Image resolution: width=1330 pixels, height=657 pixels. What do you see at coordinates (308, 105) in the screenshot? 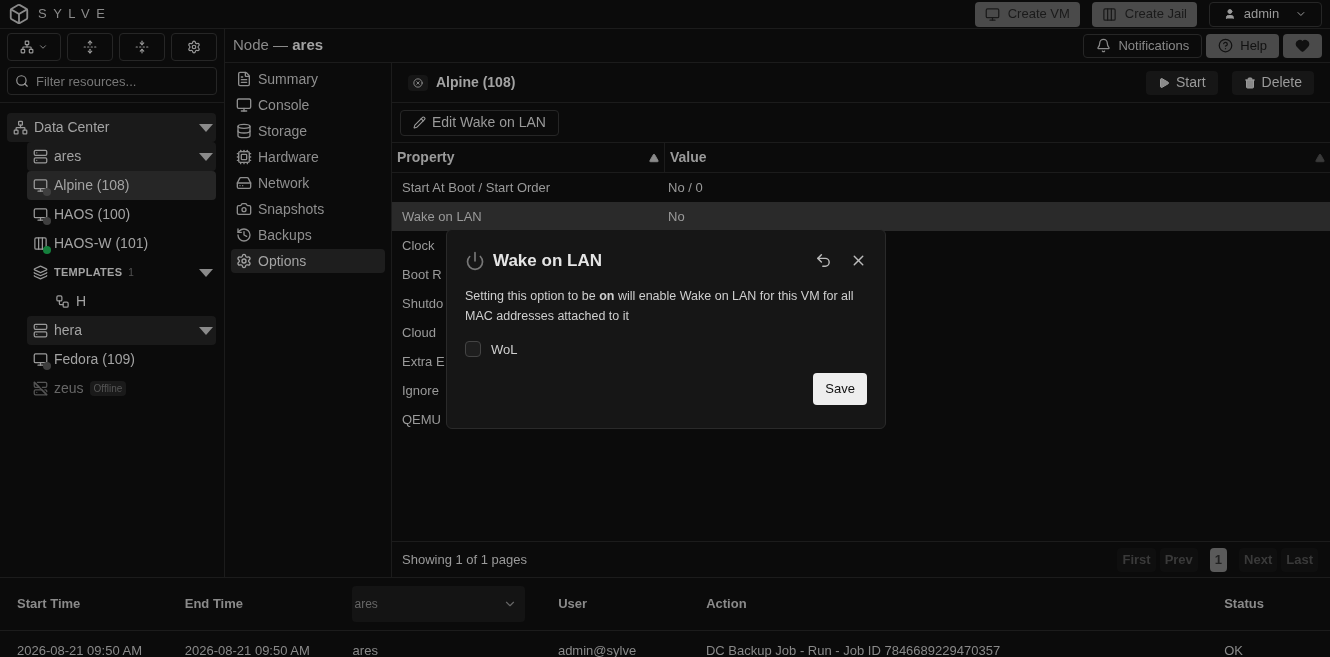
I see `nav-item: Console` at bounding box center [308, 105].